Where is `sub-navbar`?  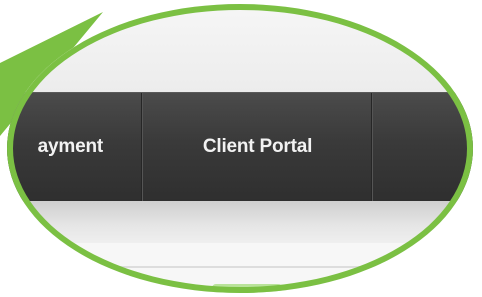
sub-navbar is located at coordinates (240, 222).